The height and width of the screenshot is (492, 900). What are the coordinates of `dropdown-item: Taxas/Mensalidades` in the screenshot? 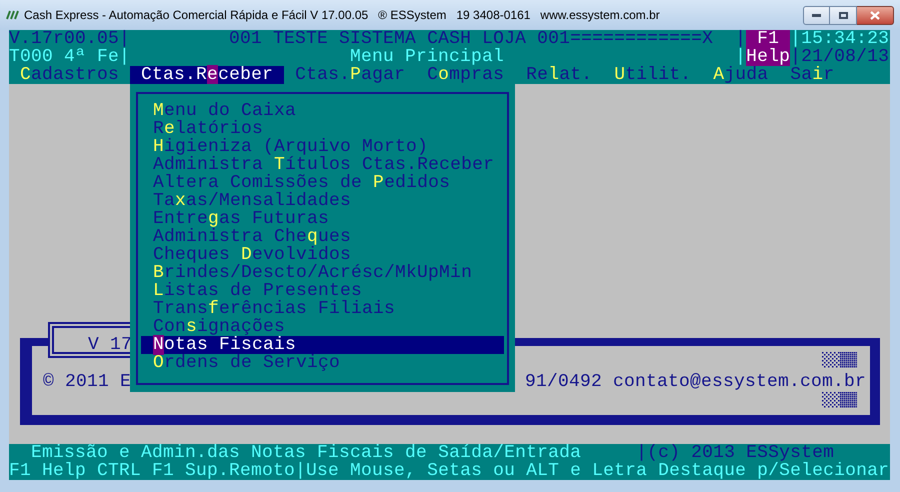 It's located at (322, 201).